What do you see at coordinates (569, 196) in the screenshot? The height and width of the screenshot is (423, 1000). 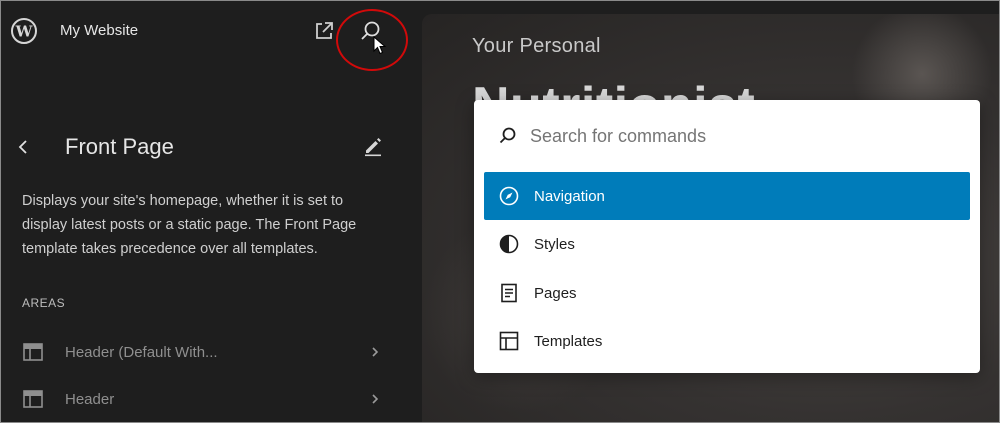 I see `command-item-label: Navigation` at bounding box center [569, 196].